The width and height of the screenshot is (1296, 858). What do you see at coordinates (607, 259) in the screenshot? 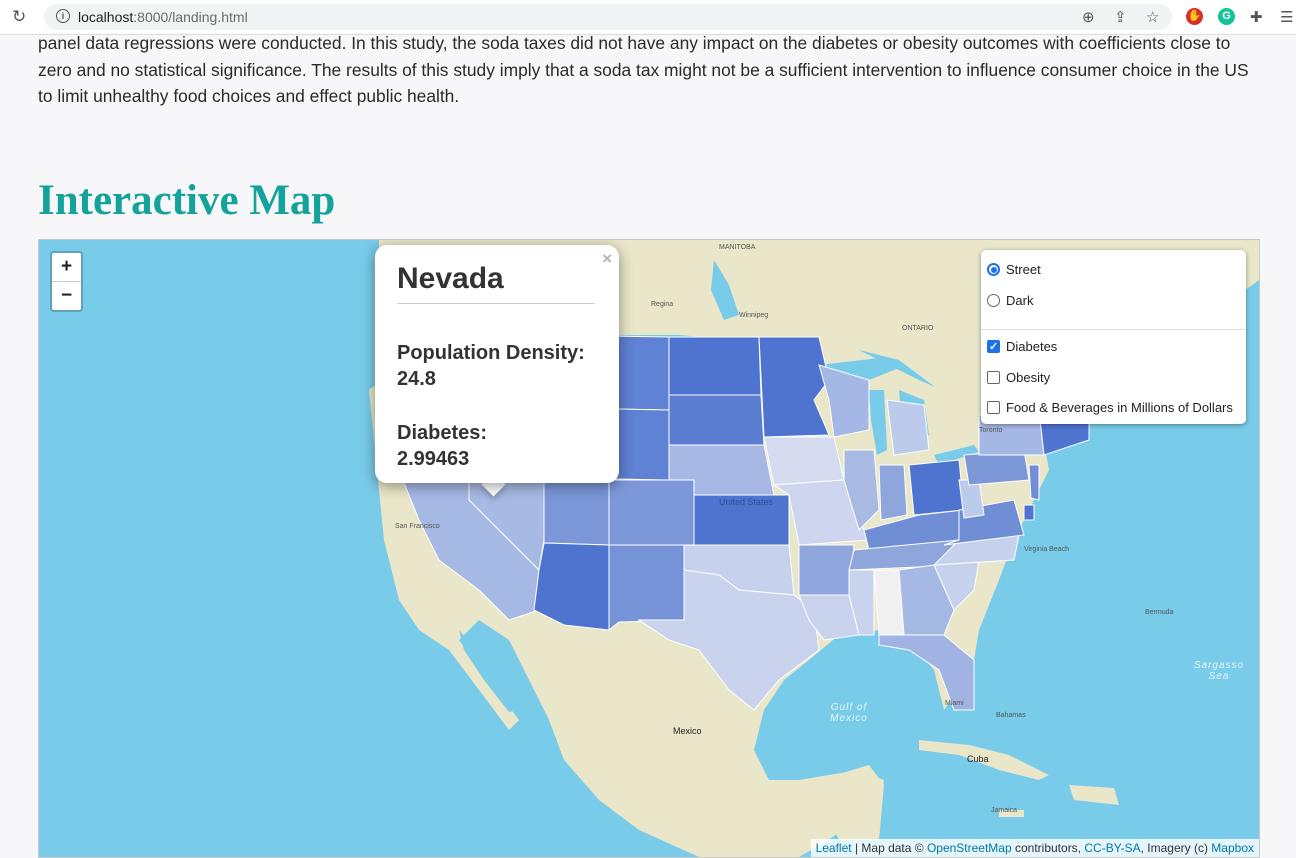
I see `popup-close-button: ×` at bounding box center [607, 259].